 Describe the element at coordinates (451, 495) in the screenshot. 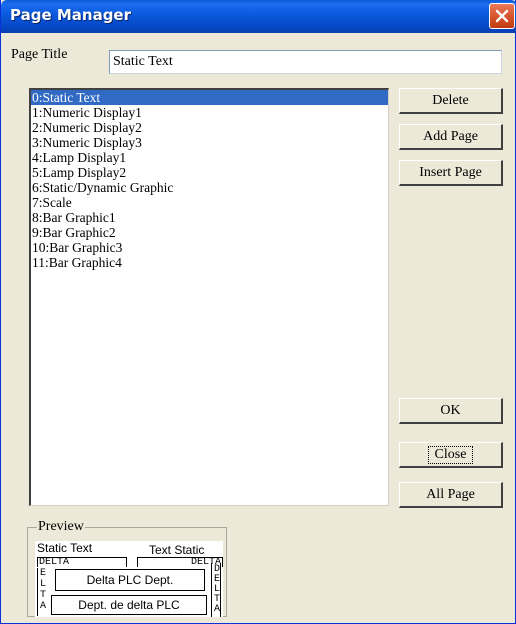

I see `all-page-button: All Page` at that location.